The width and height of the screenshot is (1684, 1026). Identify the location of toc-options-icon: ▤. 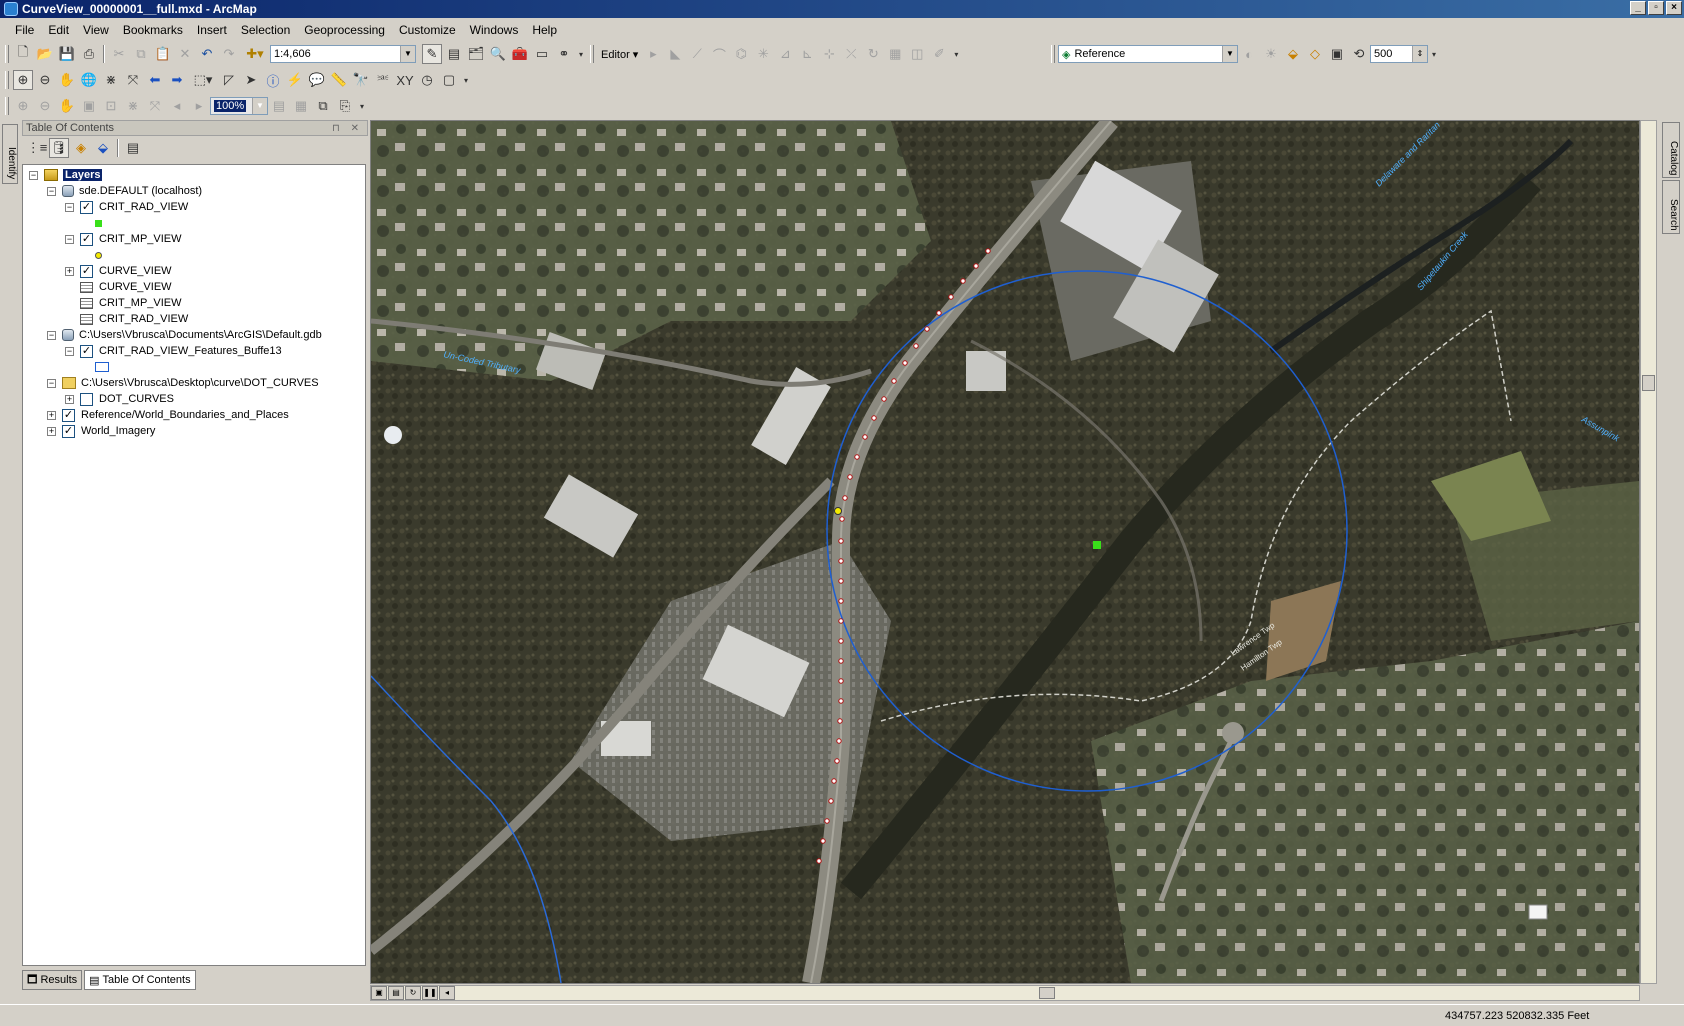
(133, 148).